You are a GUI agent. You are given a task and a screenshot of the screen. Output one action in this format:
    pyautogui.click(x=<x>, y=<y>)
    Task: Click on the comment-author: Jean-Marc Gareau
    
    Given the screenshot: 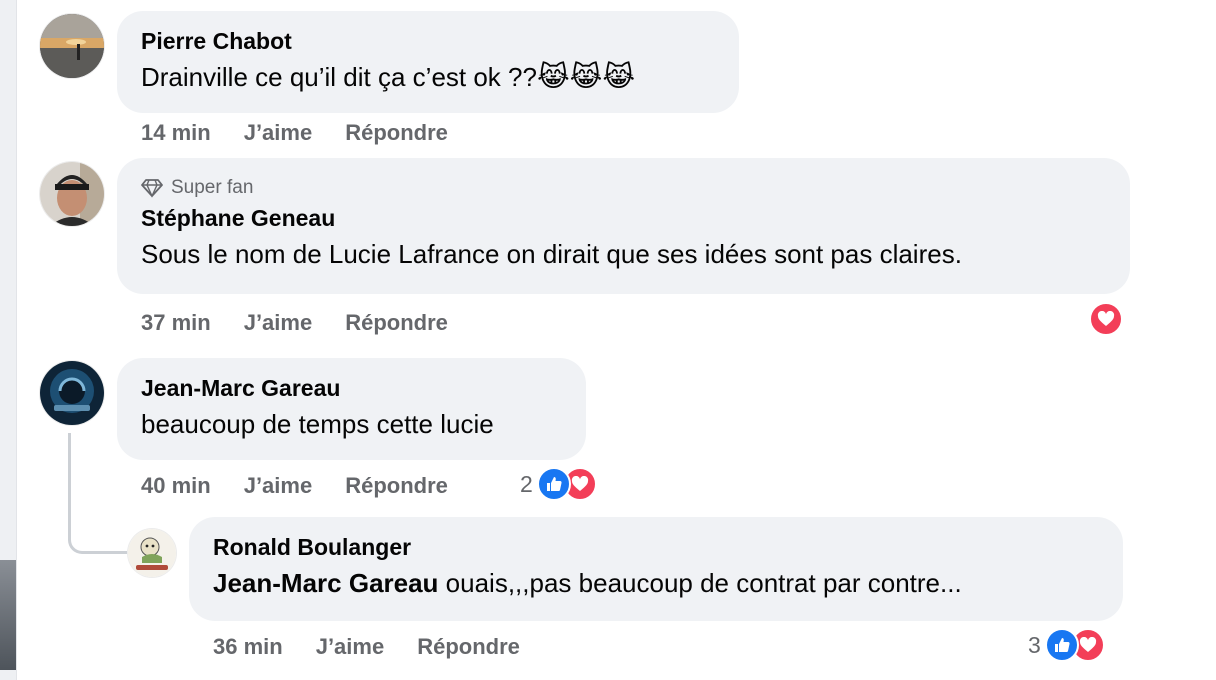 What is the action you would take?
    pyautogui.click(x=351, y=388)
    